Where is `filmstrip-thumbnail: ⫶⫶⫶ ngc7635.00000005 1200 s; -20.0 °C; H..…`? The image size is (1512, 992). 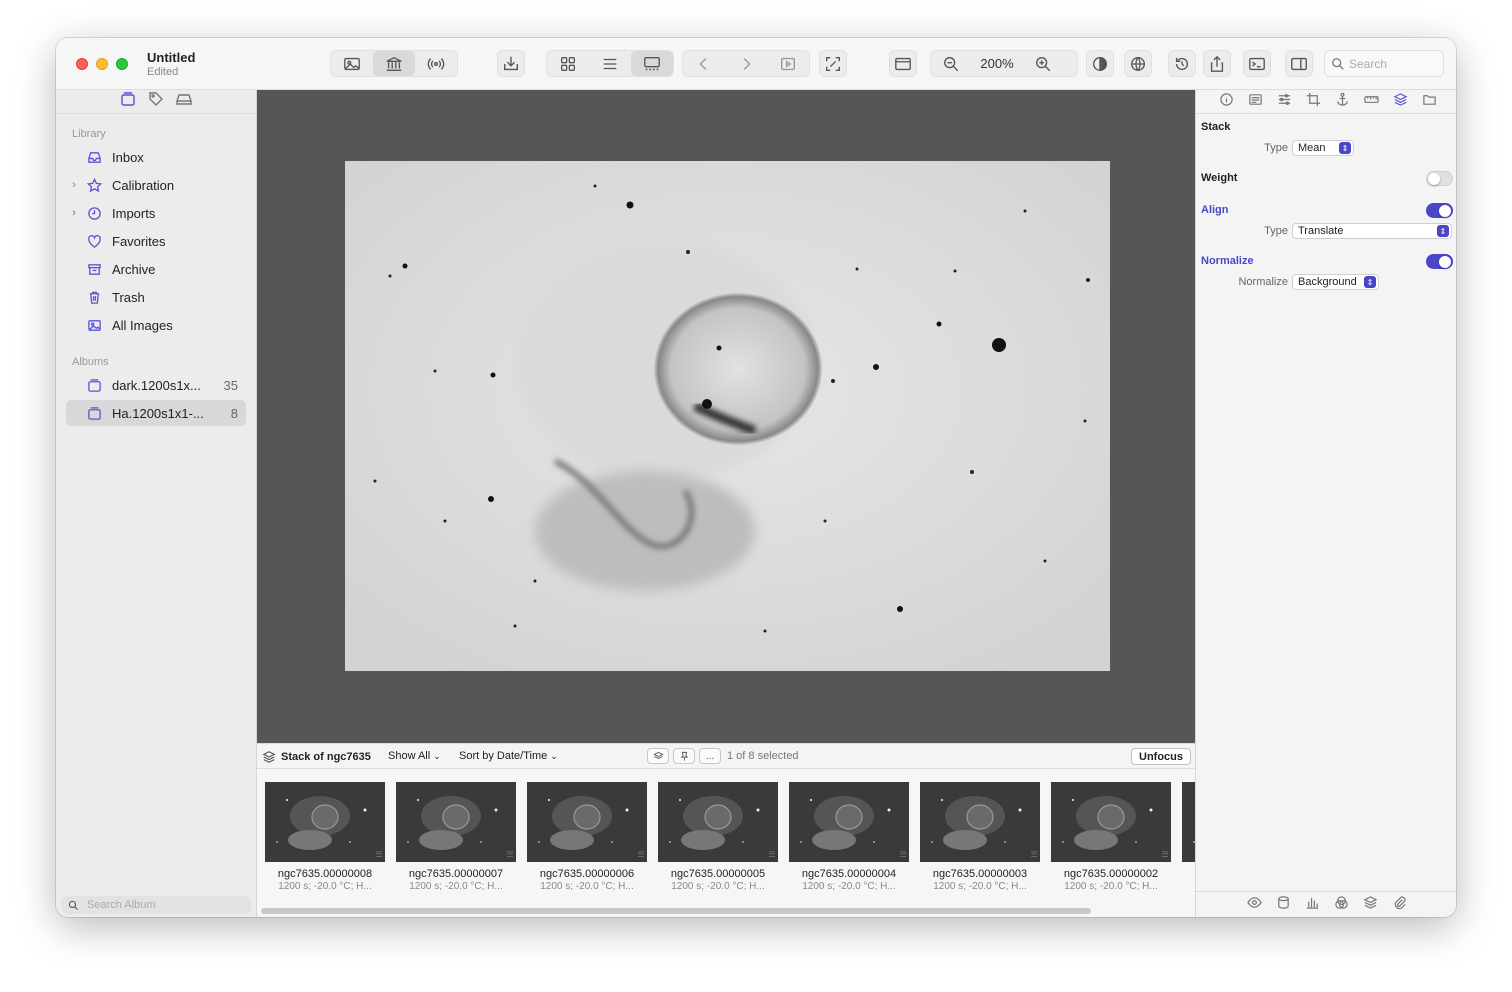
filmstrip-thumbnail: ⫶⫶⫶ ngc7635.00000005 1200 s; -20.0 °C; H..… is located at coordinates (718, 837).